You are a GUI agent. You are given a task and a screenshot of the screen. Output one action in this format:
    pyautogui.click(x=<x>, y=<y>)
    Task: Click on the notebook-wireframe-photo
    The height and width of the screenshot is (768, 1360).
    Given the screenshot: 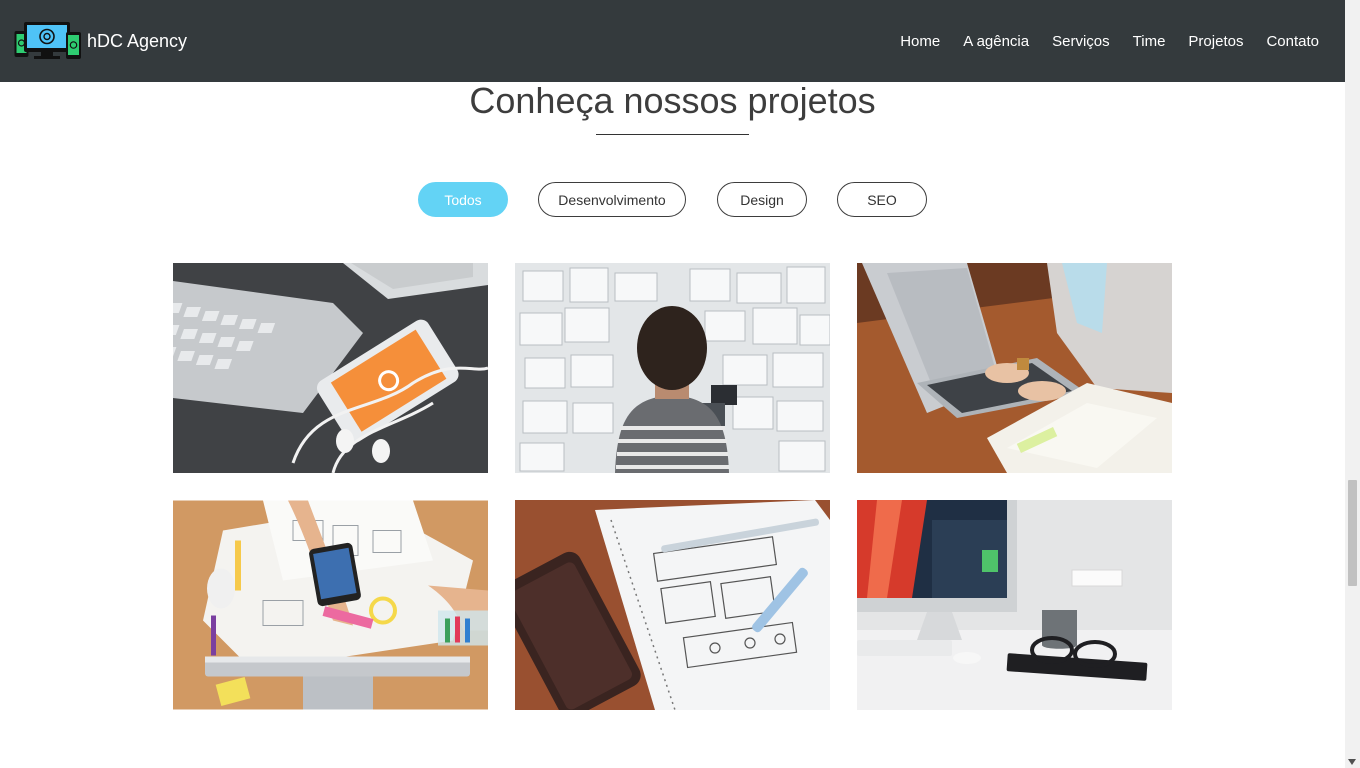 What is the action you would take?
    pyautogui.click(x=672, y=605)
    